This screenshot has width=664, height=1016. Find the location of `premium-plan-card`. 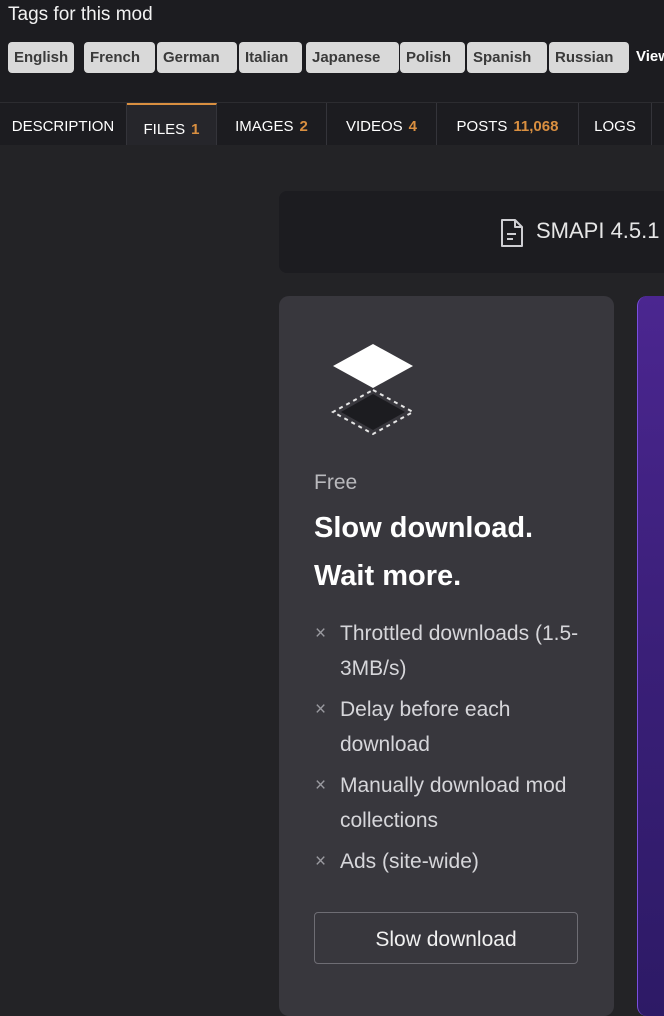

premium-plan-card is located at coordinates (650, 656).